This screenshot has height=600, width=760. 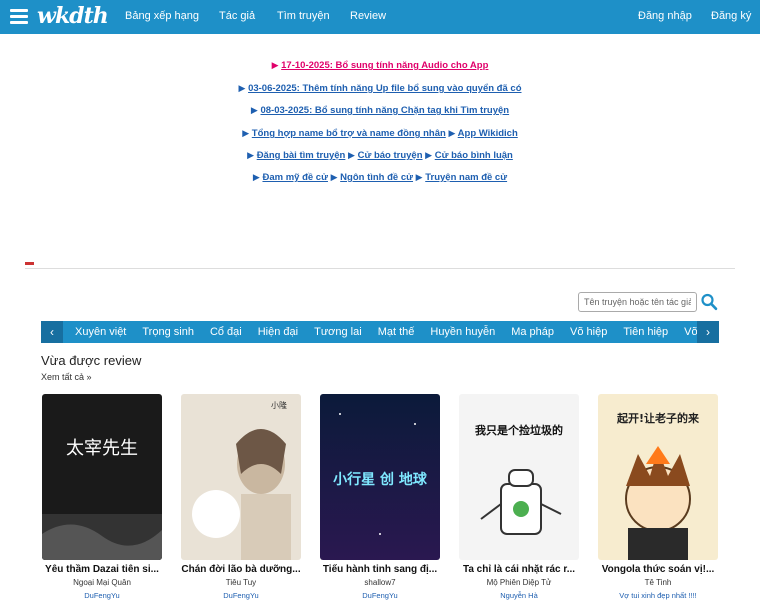 What do you see at coordinates (303, 16) in the screenshot?
I see `nav-search-stories: Tìm truyện` at bounding box center [303, 16].